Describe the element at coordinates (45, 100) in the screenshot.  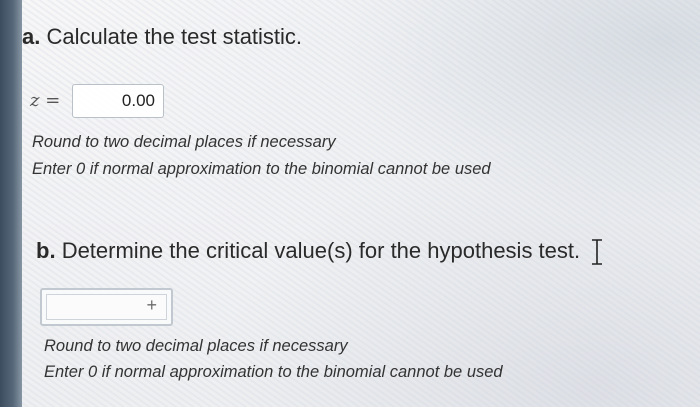
I see `z-statistic-label: z =` at that location.